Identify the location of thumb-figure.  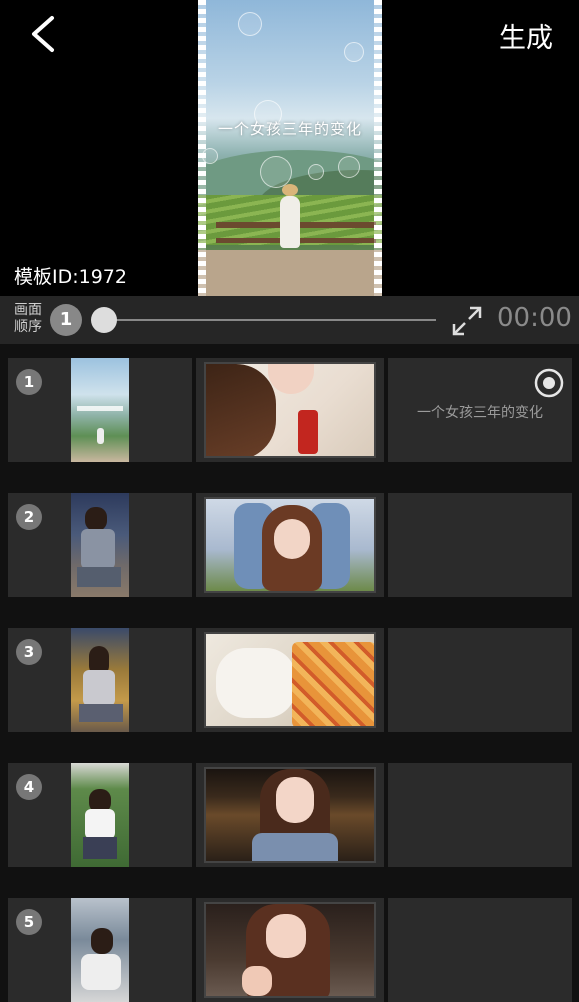
(100, 436).